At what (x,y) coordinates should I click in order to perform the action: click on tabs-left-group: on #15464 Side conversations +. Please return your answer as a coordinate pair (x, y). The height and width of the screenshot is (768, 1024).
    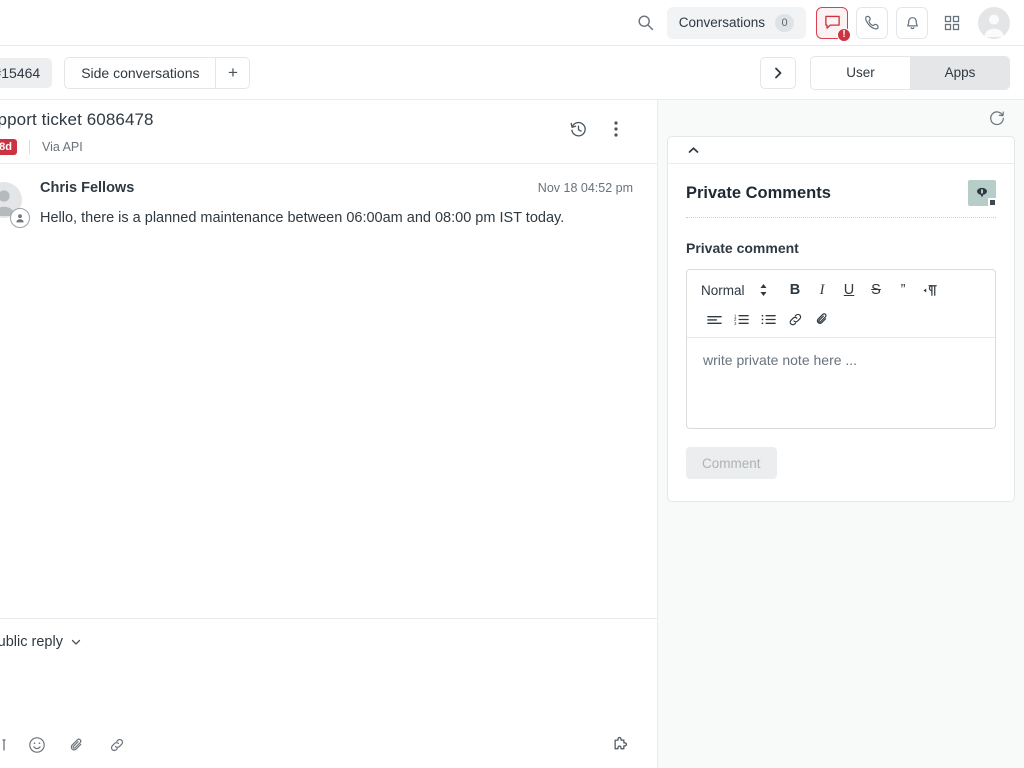
    Looking at the image, I should click on (125, 72).